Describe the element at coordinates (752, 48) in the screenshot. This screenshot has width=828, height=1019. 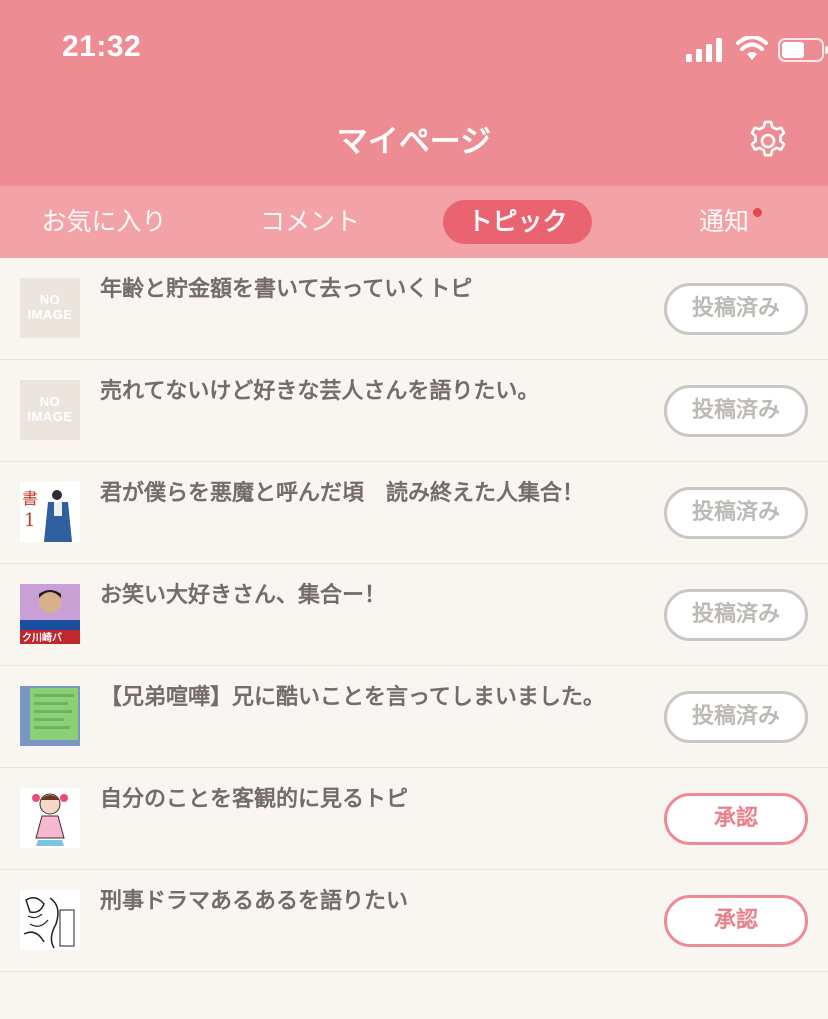
I see `wifi-icon` at that location.